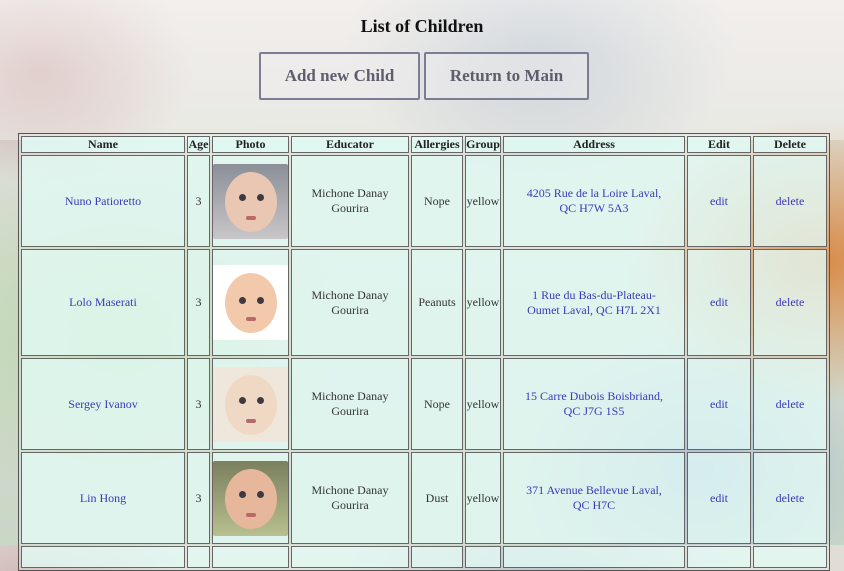  Describe the element at coordinates (250, 144) in the screenshot. I see `column-header-photo: Photo` at that location.